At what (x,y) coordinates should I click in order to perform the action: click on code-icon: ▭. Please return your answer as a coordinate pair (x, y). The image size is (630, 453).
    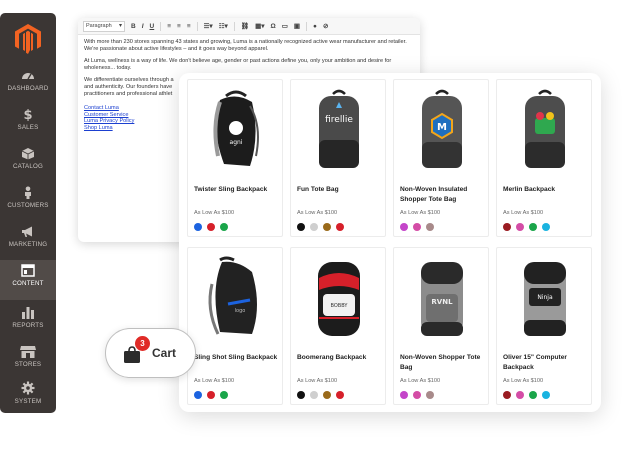
    Looking at the image, I should click on (285, 26).